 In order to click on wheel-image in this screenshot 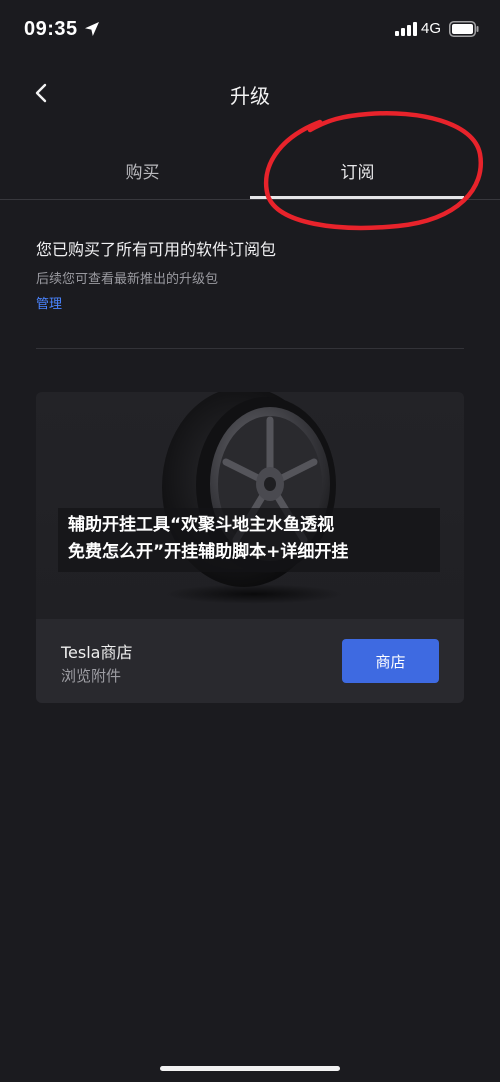, I will do `click(253, 498)`.